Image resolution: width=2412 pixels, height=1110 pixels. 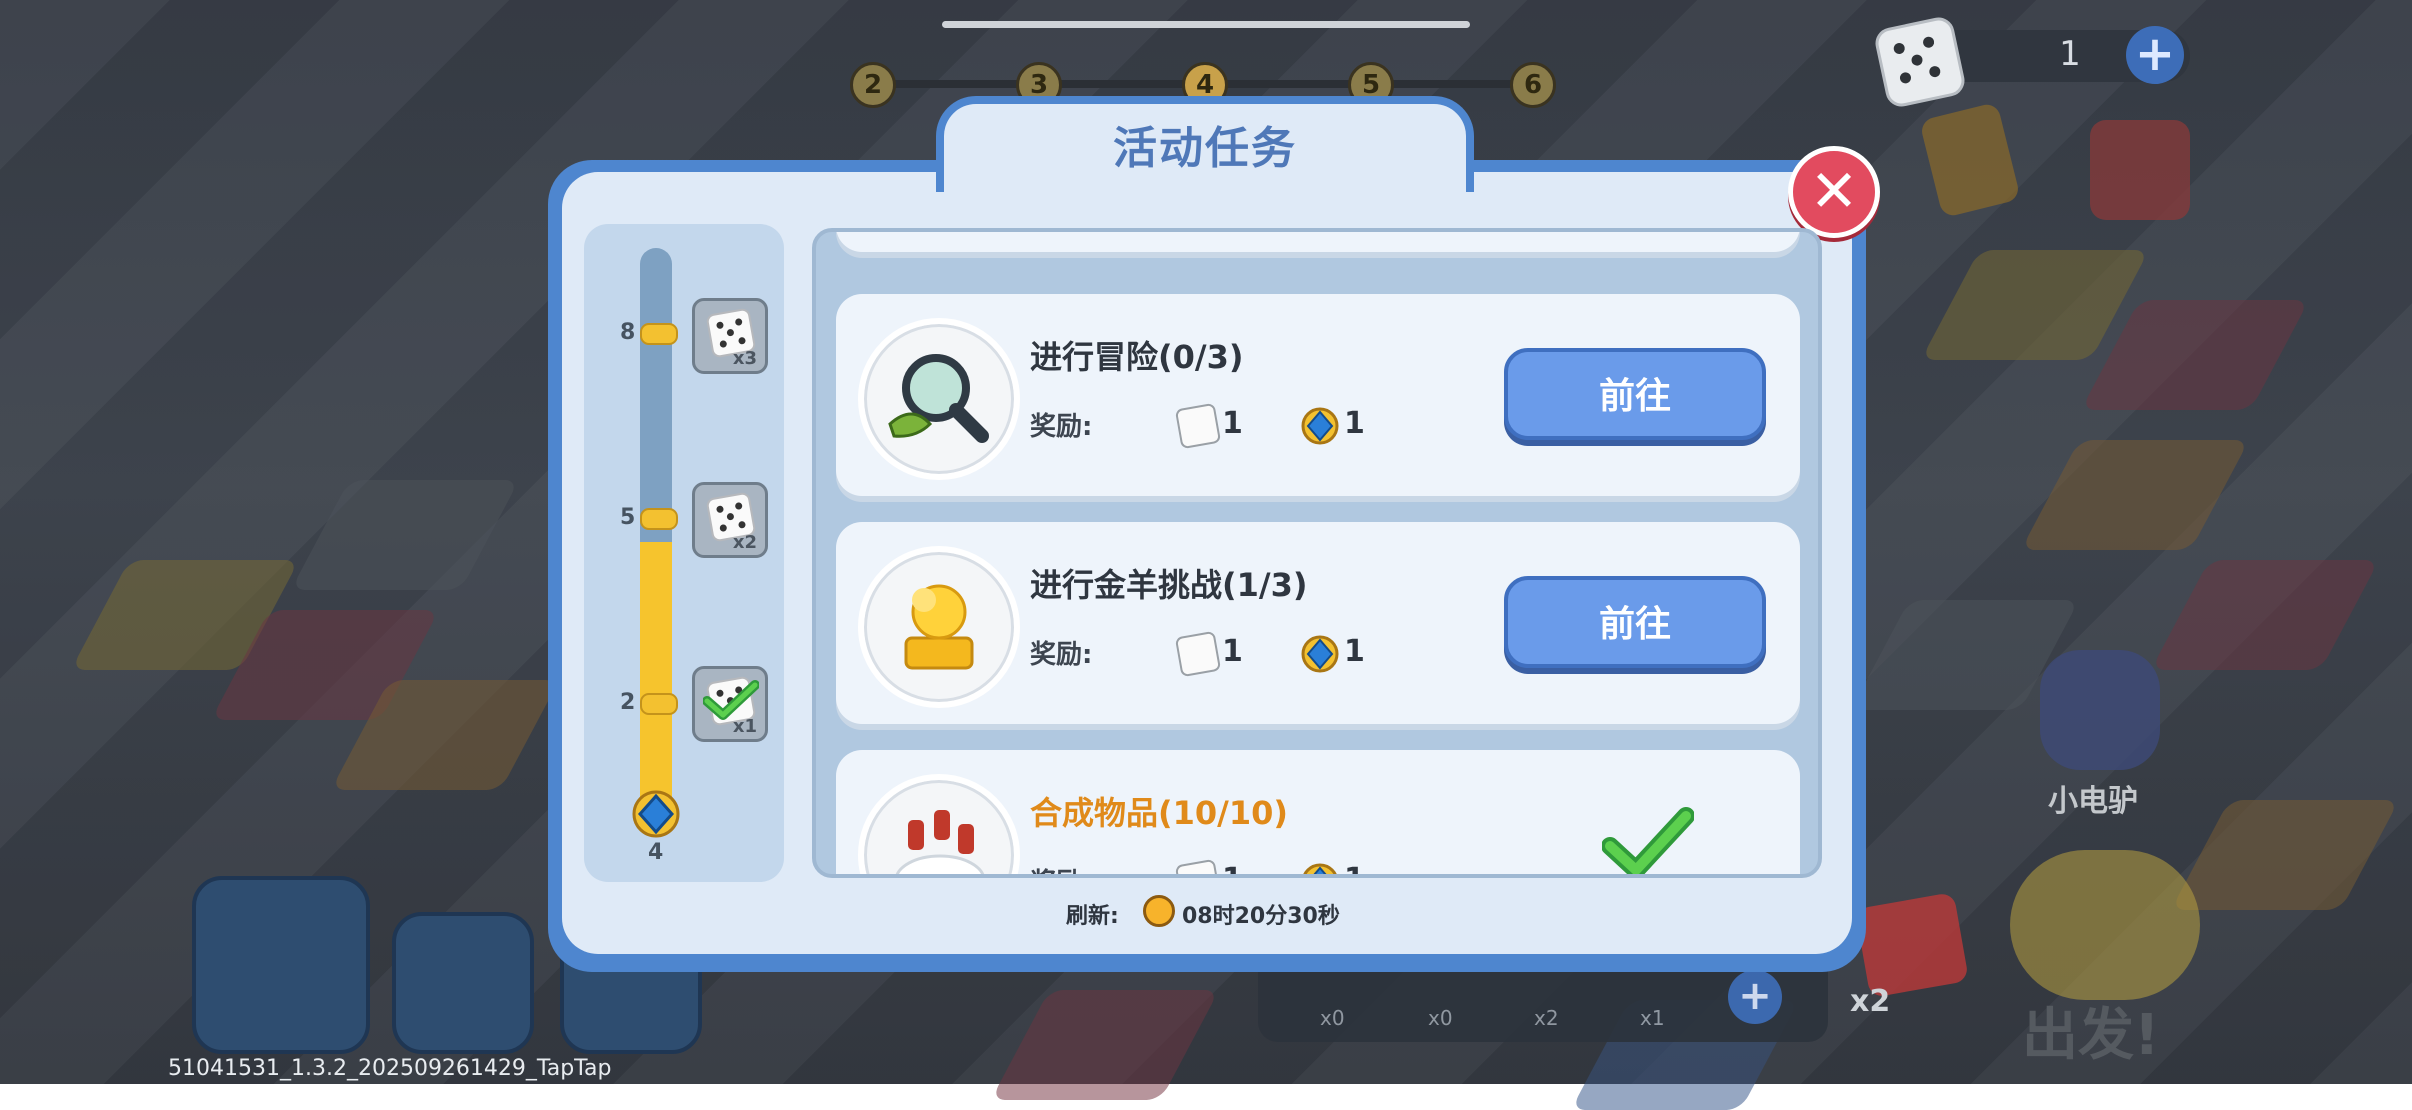 What do you see at coordinates (1169, 585) in the screenshot?
I see `task-title: 进行金羊挑战(1/3)` at bounding box center [1169, 585].